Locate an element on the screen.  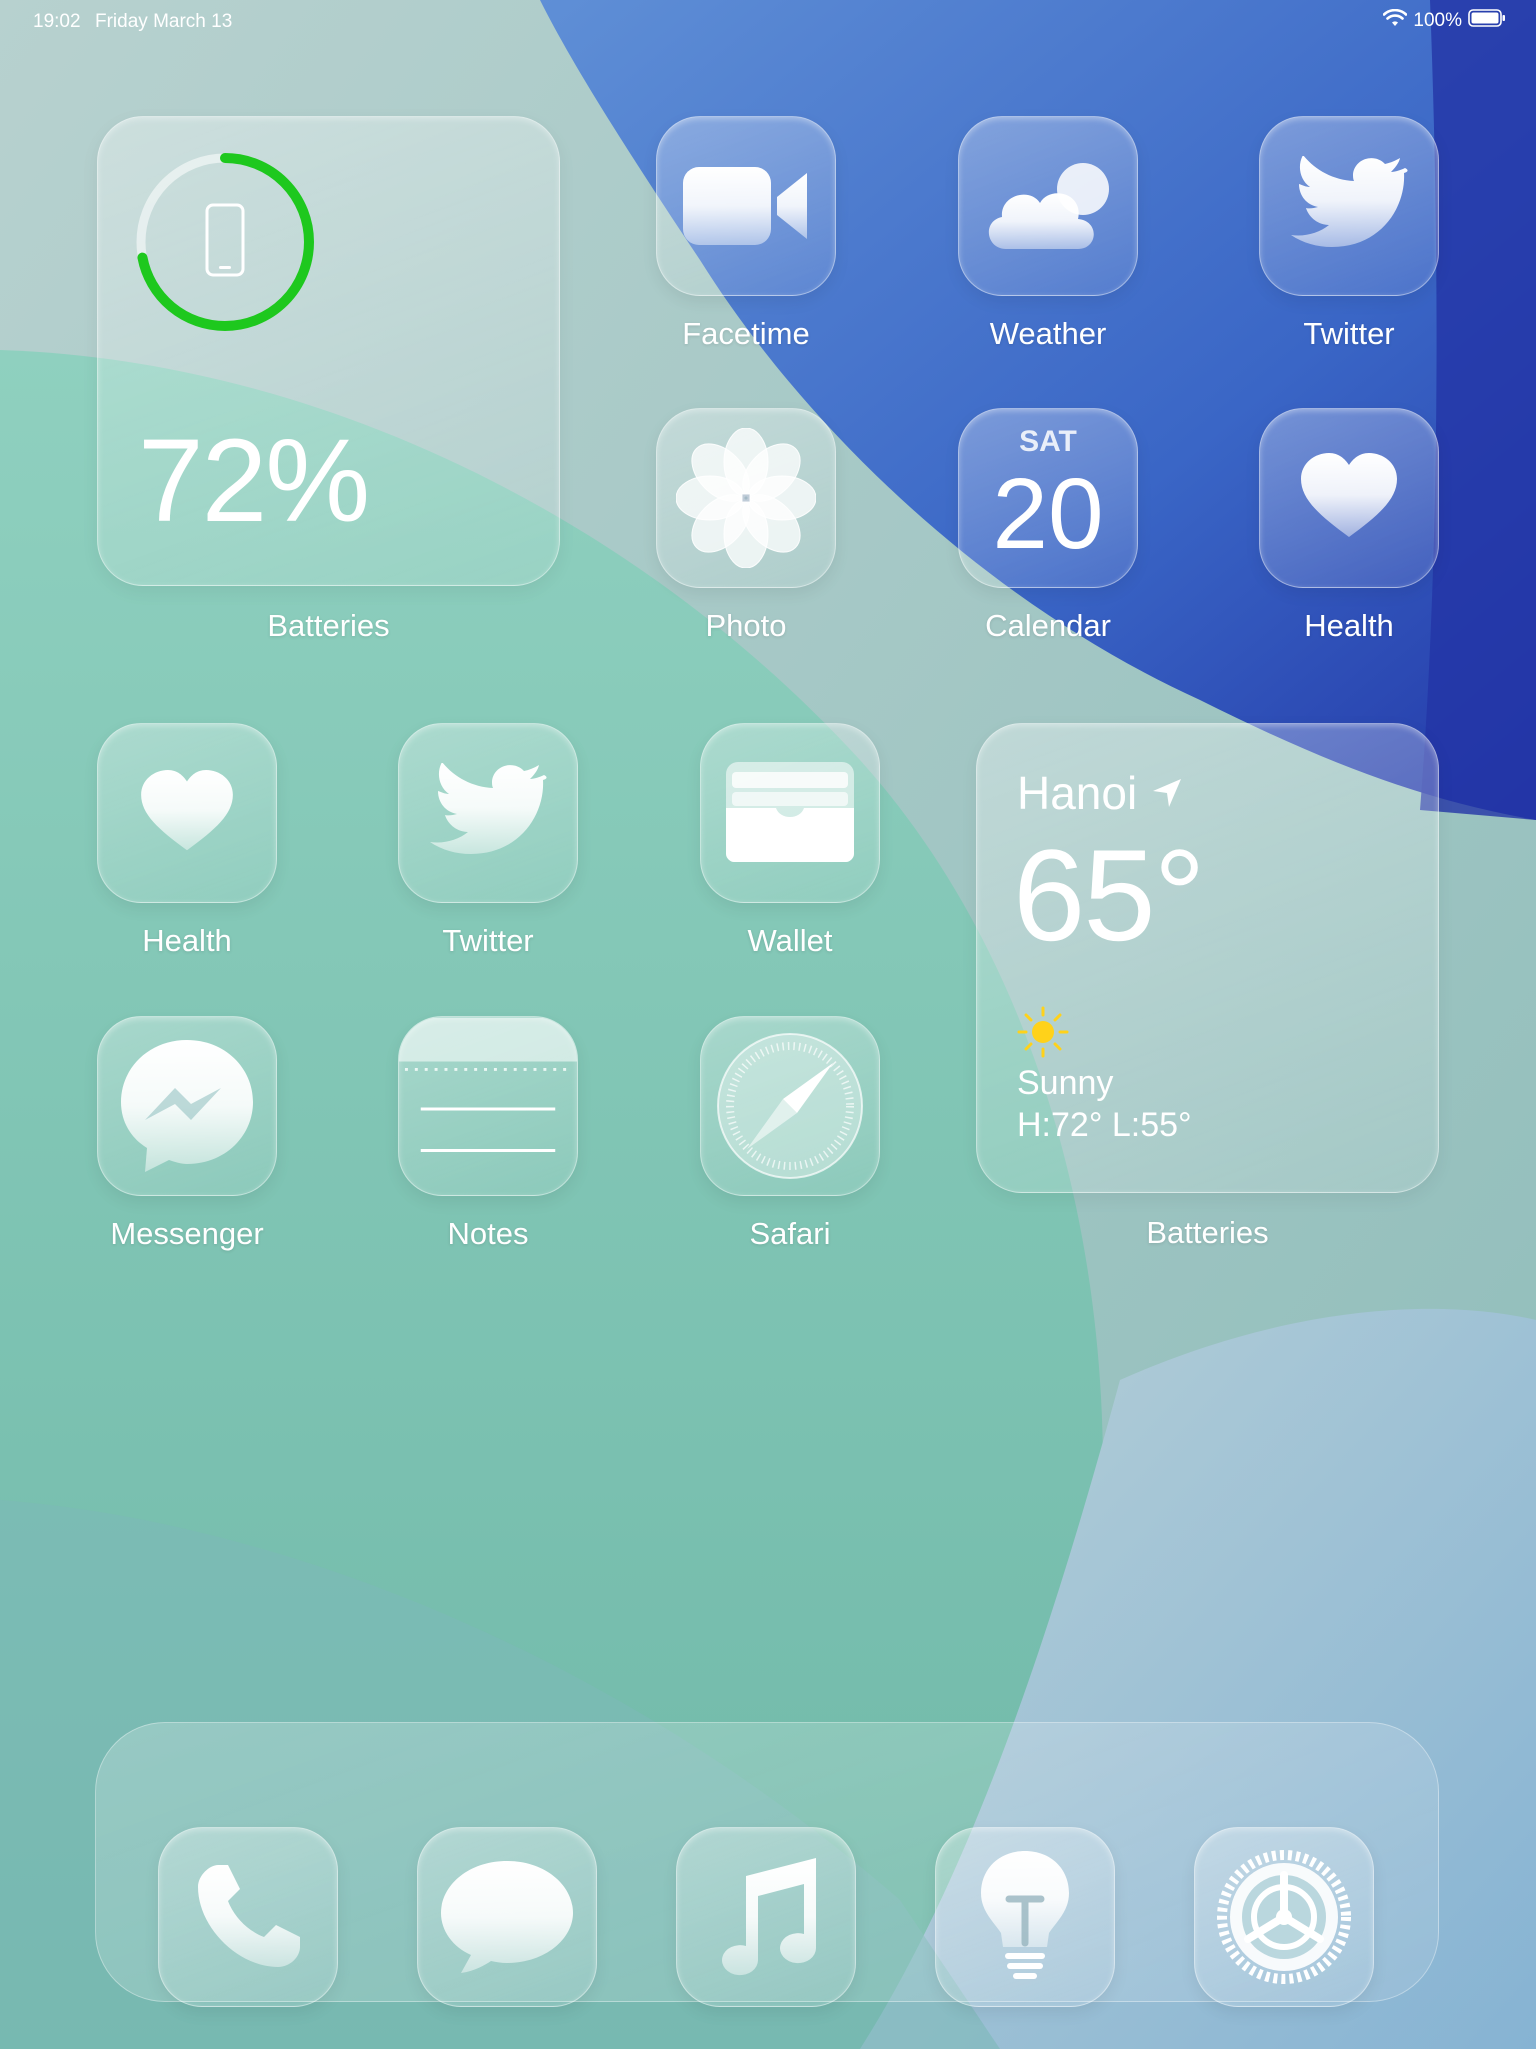
battery-widget-label: Batteries is located at coordinates (328, 625).